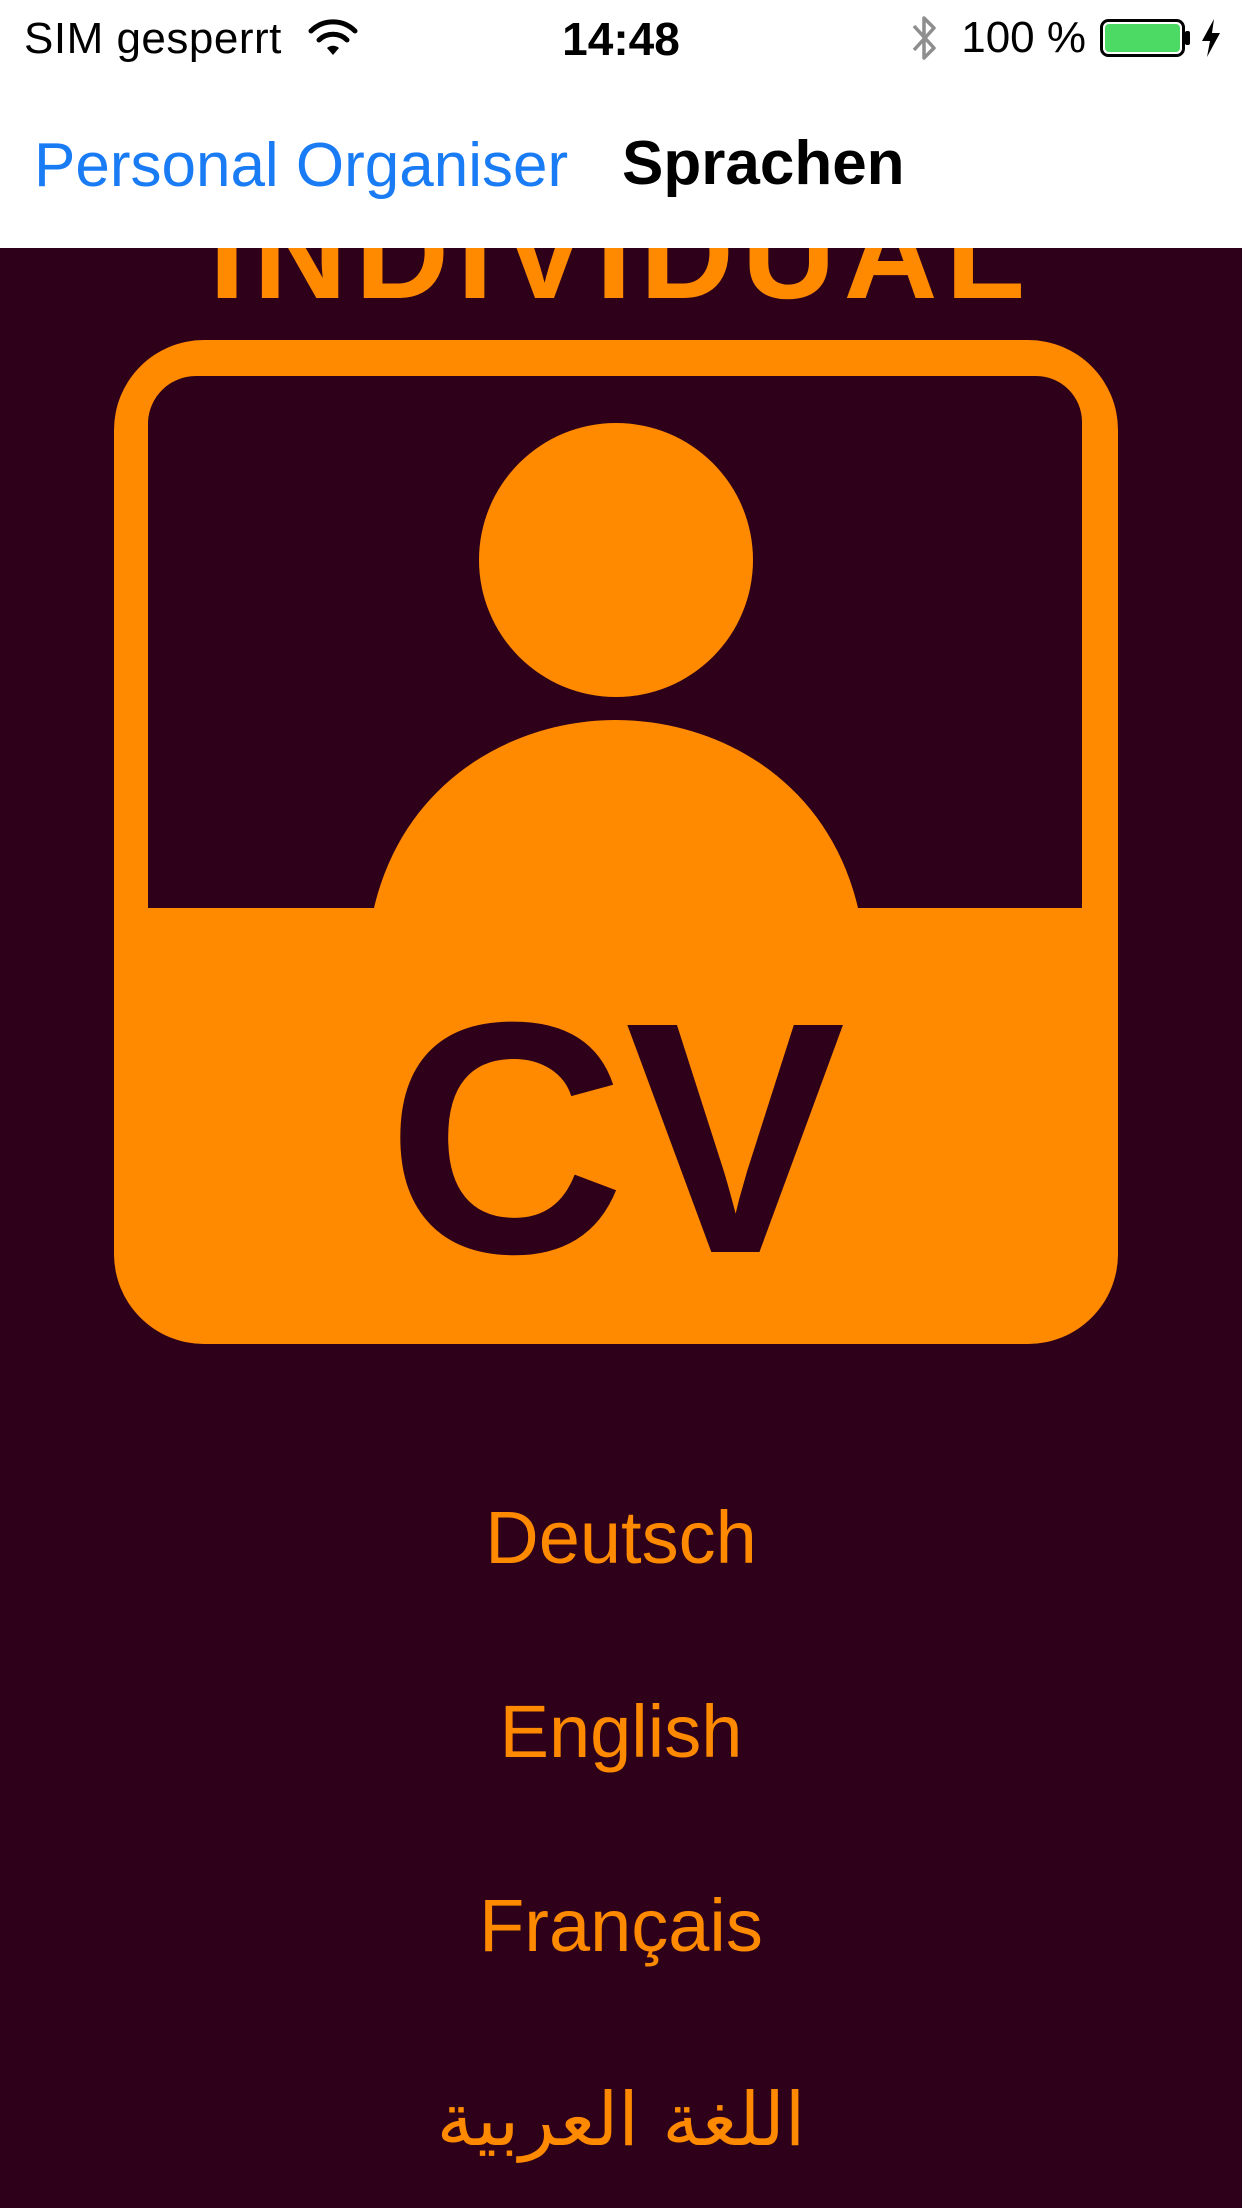  I want to click on bluetooth-icon, so click(924, 38).